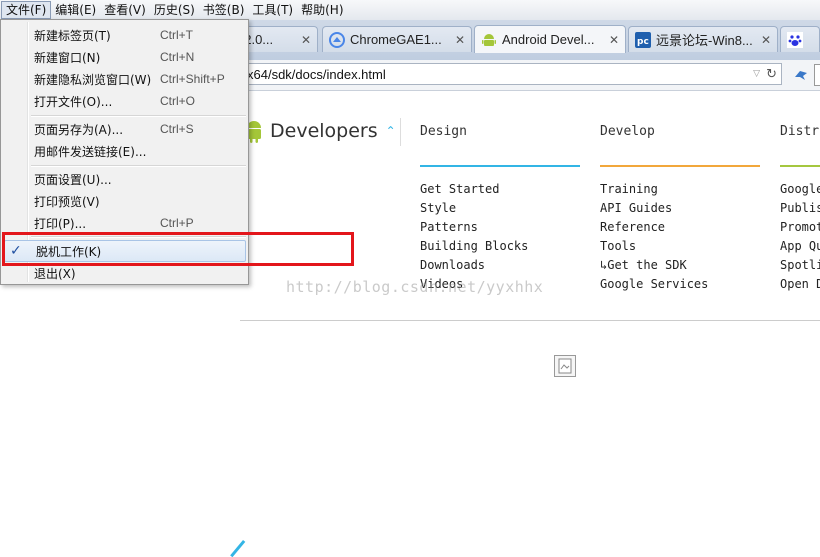 The width and height of the screenshot is (820, 557). I want to click on nav-link: API Guides, so click(680, 208).